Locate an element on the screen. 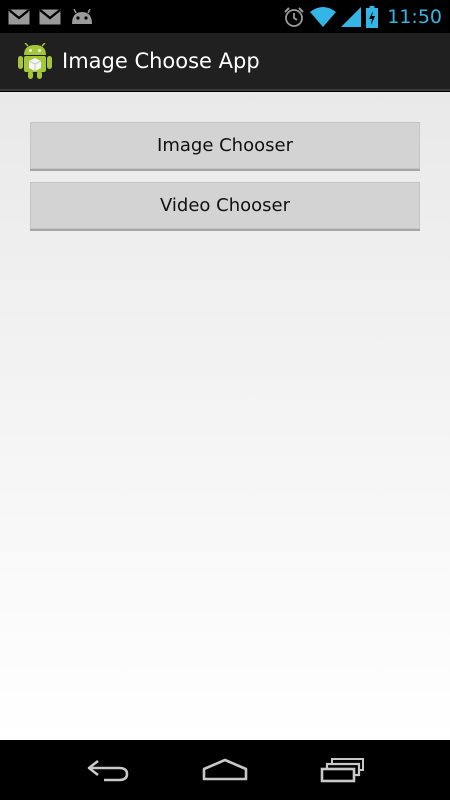  recent-apps-icon is located at coordinates (342, 770).